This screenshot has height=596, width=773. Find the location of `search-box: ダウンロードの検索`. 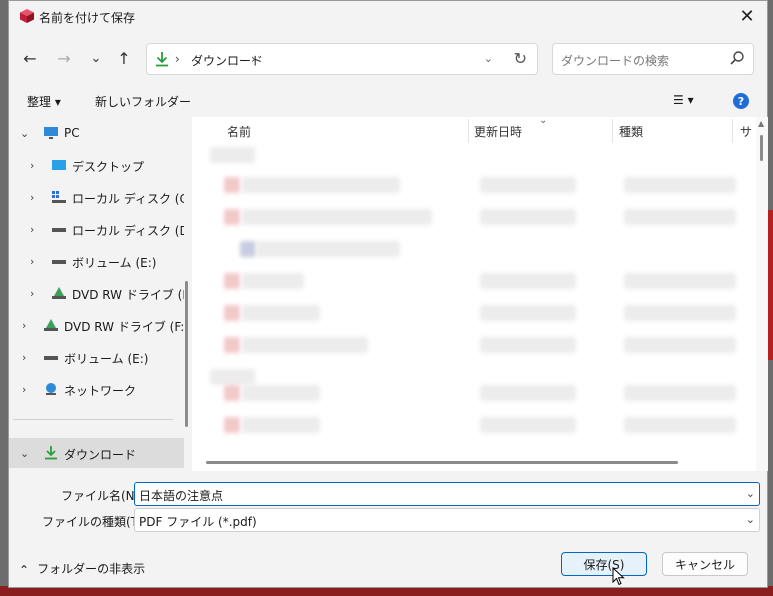

search-box: ダウンロードの検索 is located at coordinates (653, 59).